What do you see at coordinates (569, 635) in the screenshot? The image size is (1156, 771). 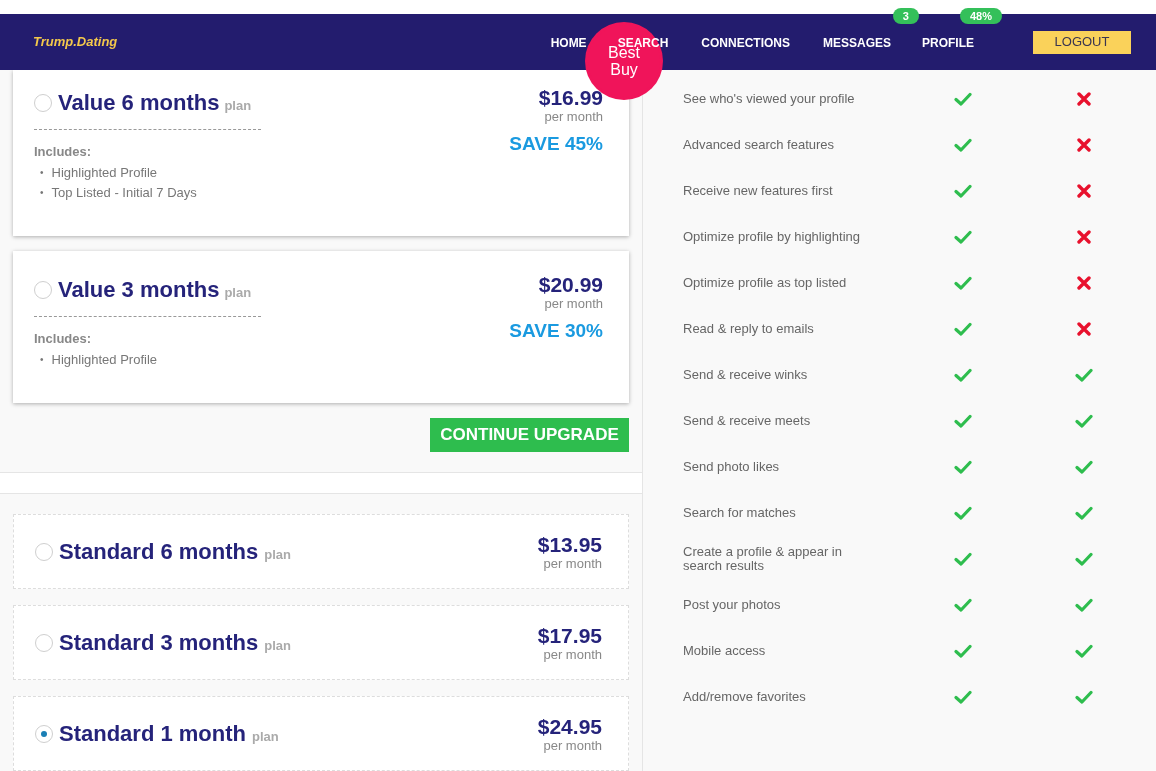 I see `plan-price: $17.95` at bounding box center [569, 635].